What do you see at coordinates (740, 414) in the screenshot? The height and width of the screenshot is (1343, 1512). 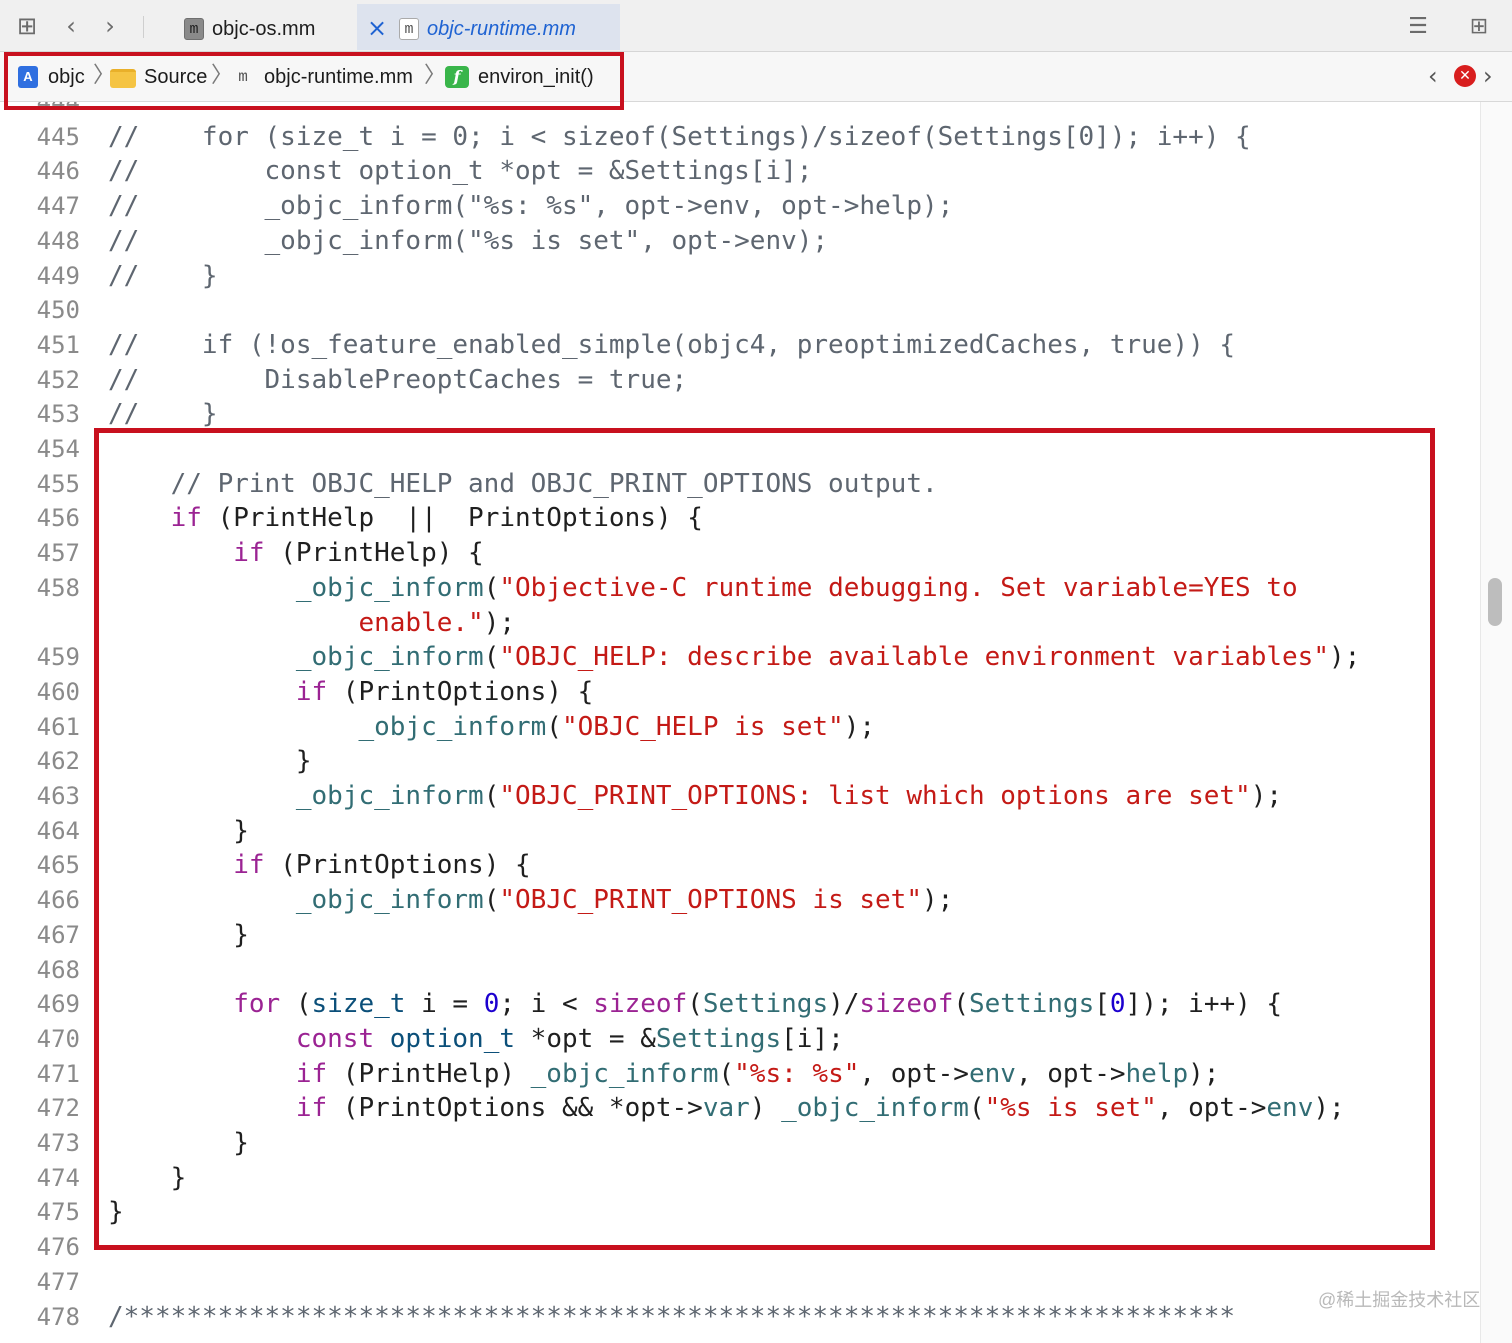 I see `code-line: 453 // }` at bounding box center [740, 414].